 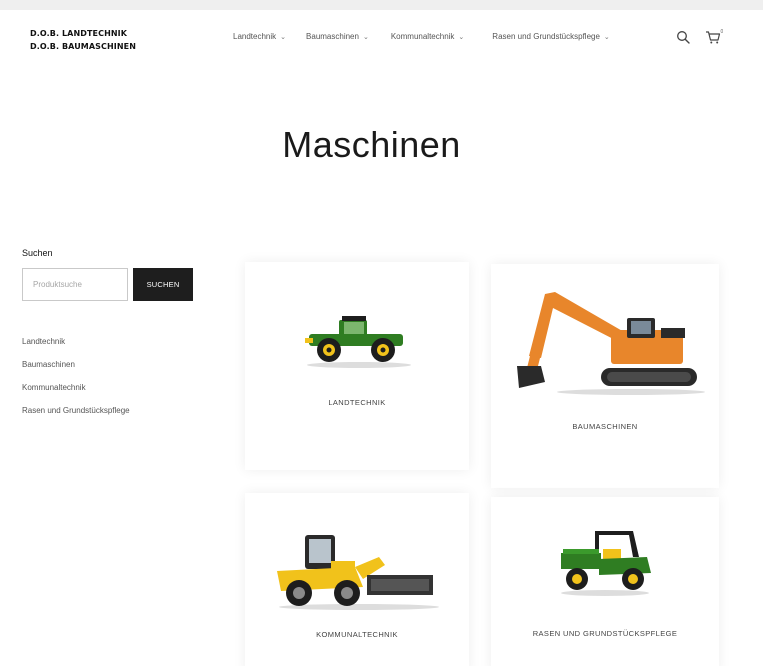 I want to click on product-search-form: SUCHEN, so click(x=127, y=284).